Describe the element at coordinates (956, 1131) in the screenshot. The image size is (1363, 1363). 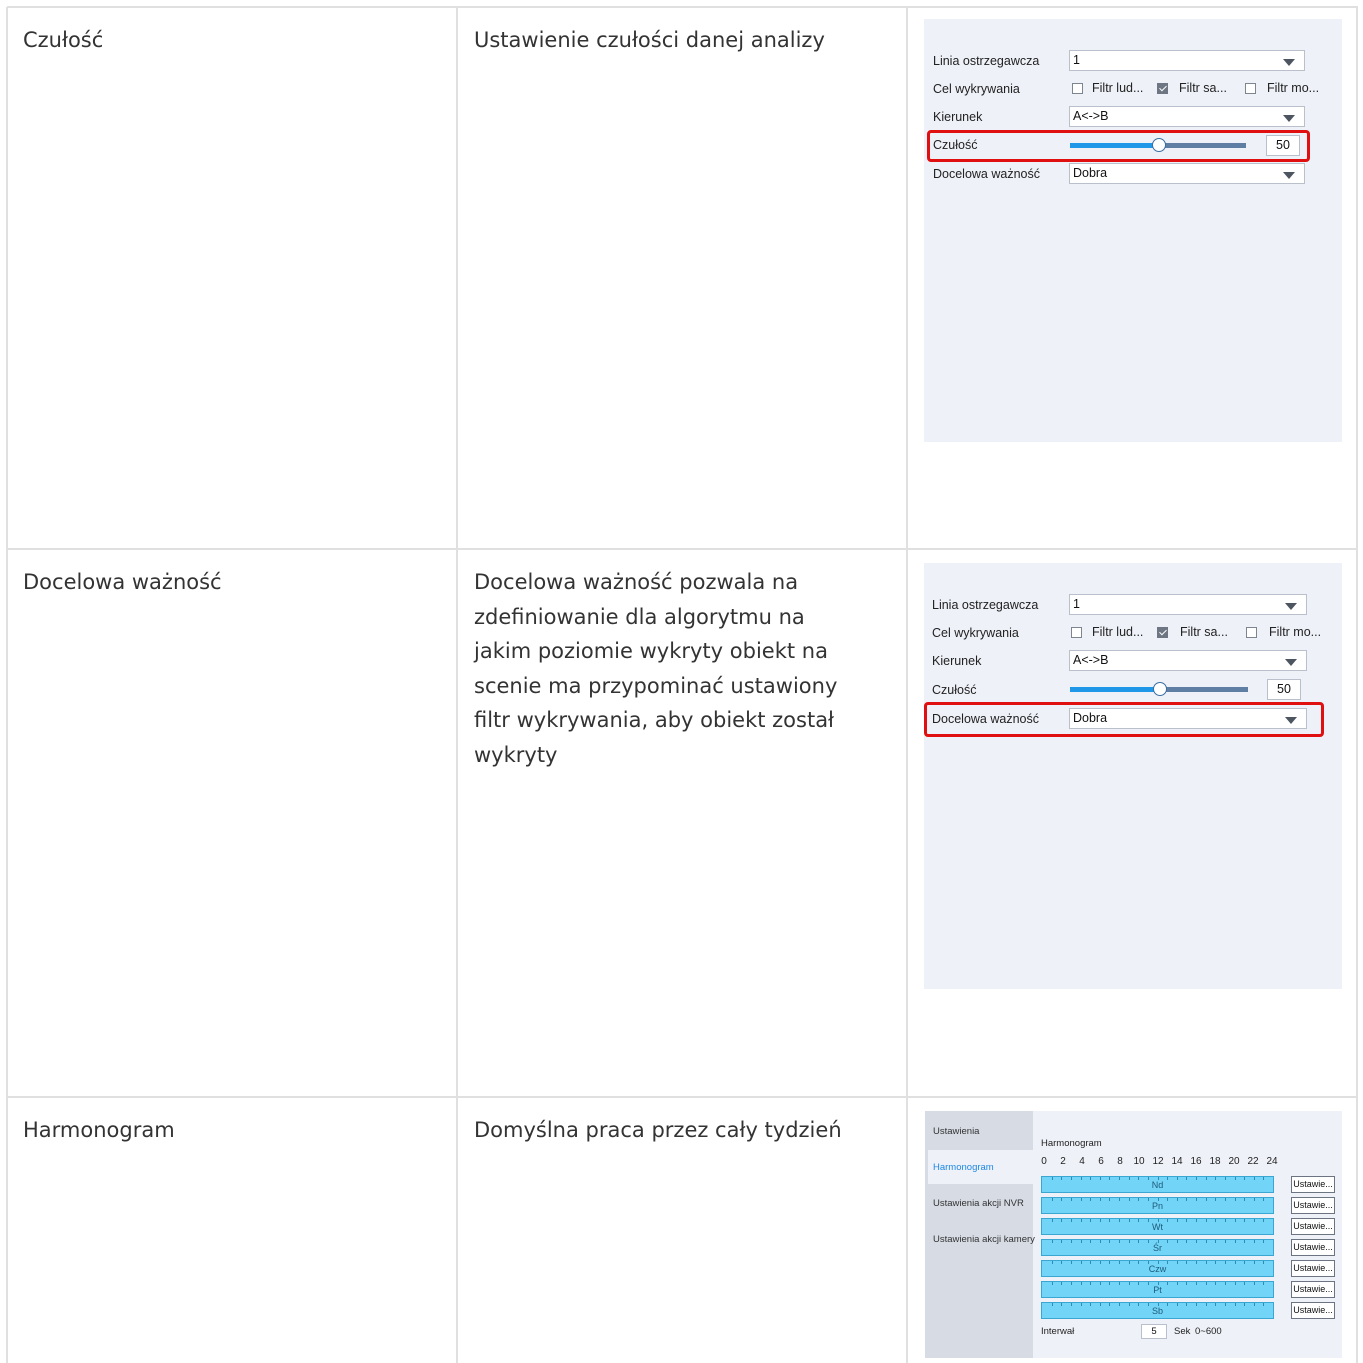
I see `sidebar-item-ustawienia: Ustawienia` at that location.